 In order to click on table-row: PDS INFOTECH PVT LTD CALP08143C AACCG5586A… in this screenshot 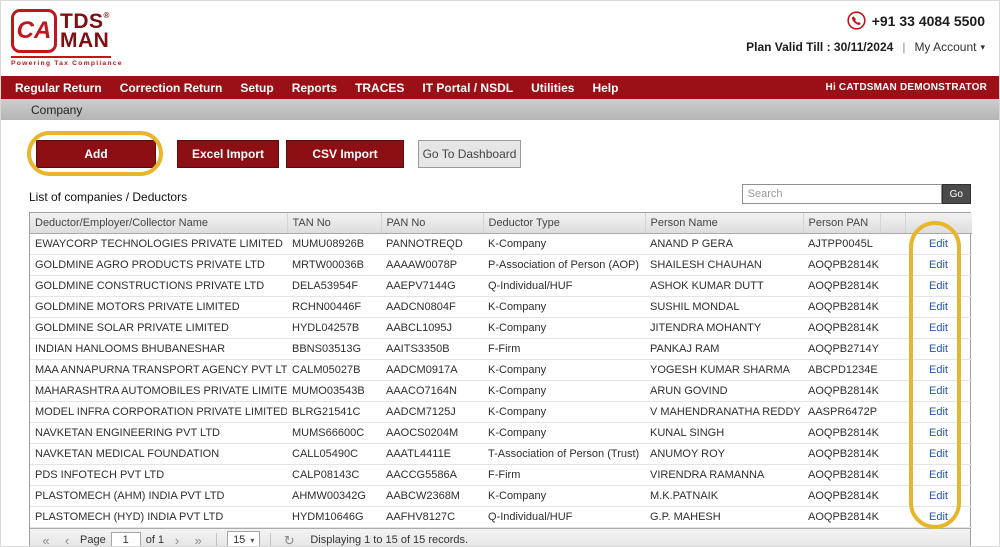, I will do `click(501, 475)`.